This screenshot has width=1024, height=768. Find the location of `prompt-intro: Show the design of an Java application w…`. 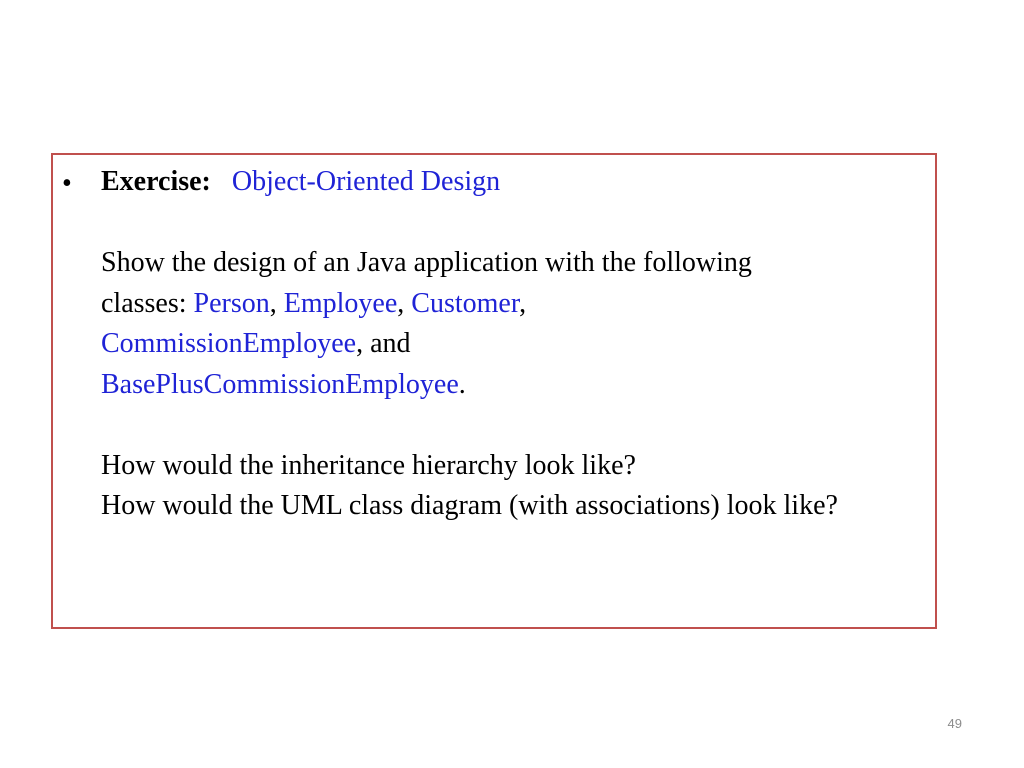

prompt-intro: Show the design of an Java application w… is located at coordinates (426, 262).